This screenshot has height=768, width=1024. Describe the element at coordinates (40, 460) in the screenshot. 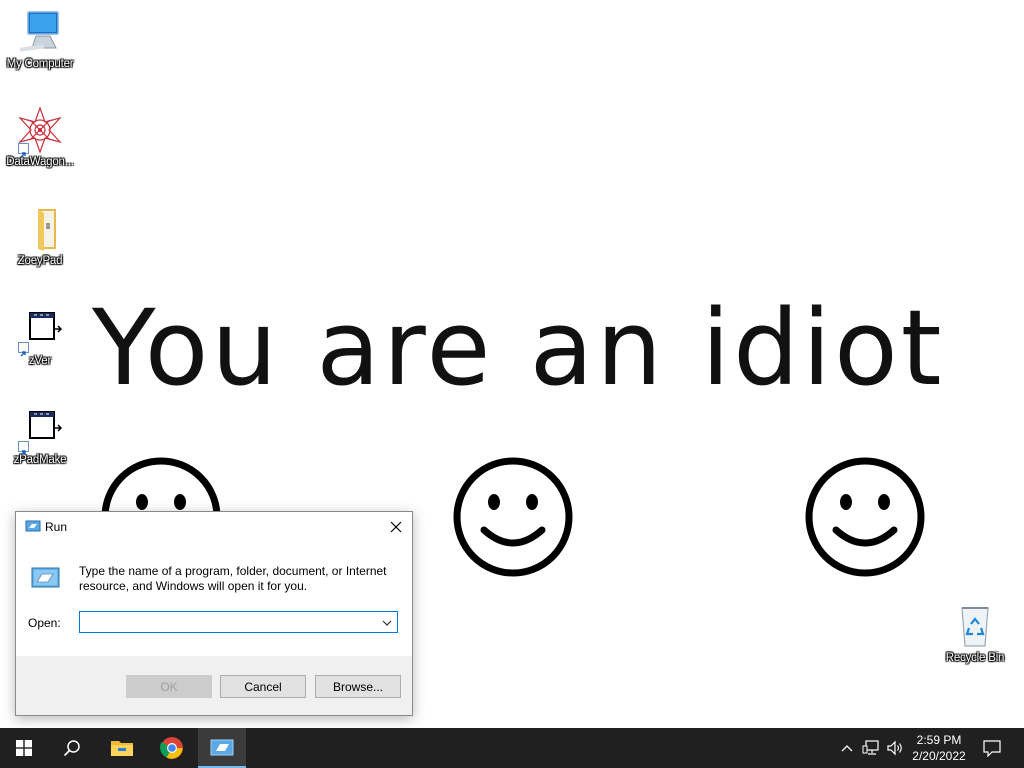

I see `desktop-icon-label: zPadMake` at that location.